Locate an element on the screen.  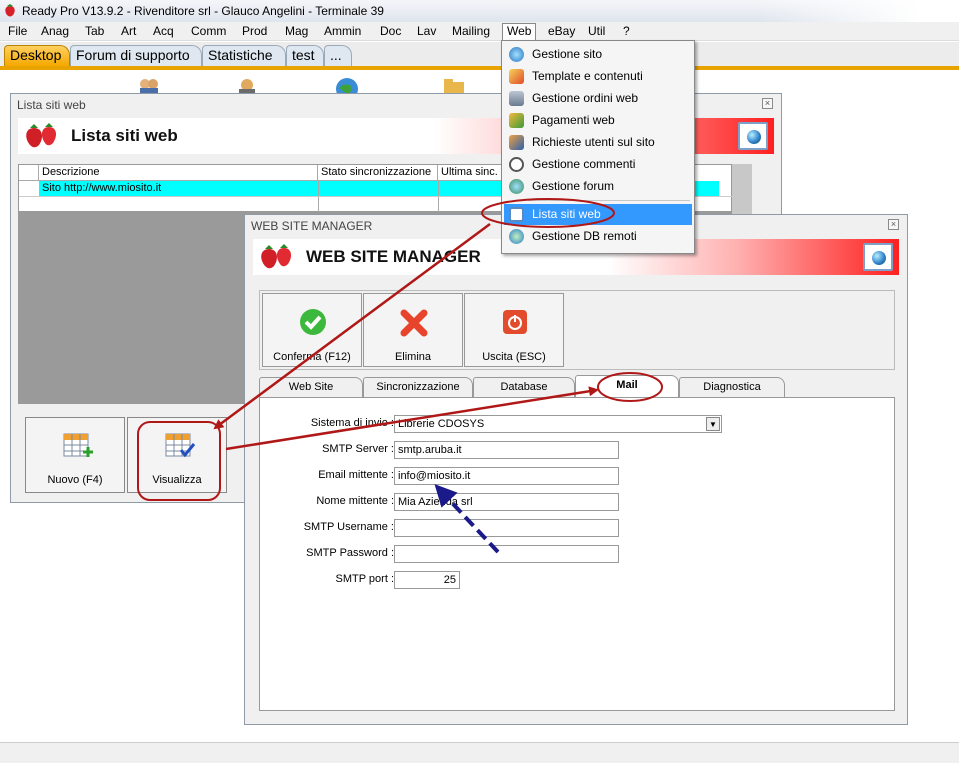
menu-item-gestione-commenti: Gestione commenti is located at coordinates (598, 164).